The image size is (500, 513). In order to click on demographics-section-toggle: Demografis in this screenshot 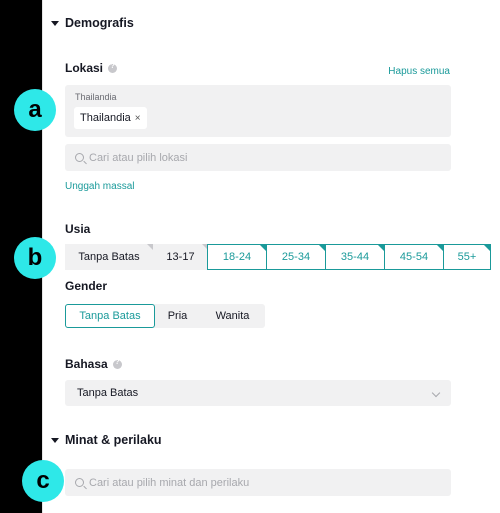, I will do `click(92, 23)`.